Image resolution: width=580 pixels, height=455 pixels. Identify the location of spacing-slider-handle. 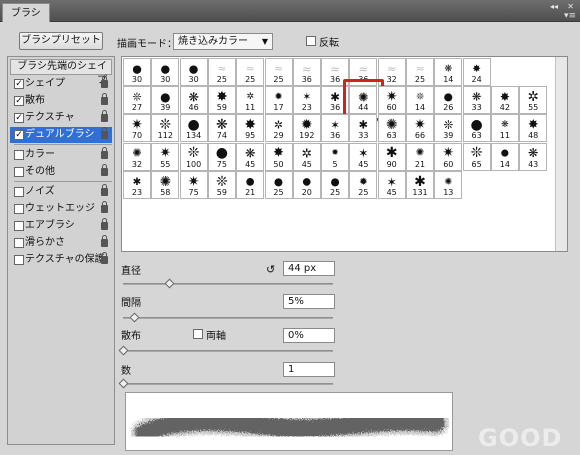
(134, 317).